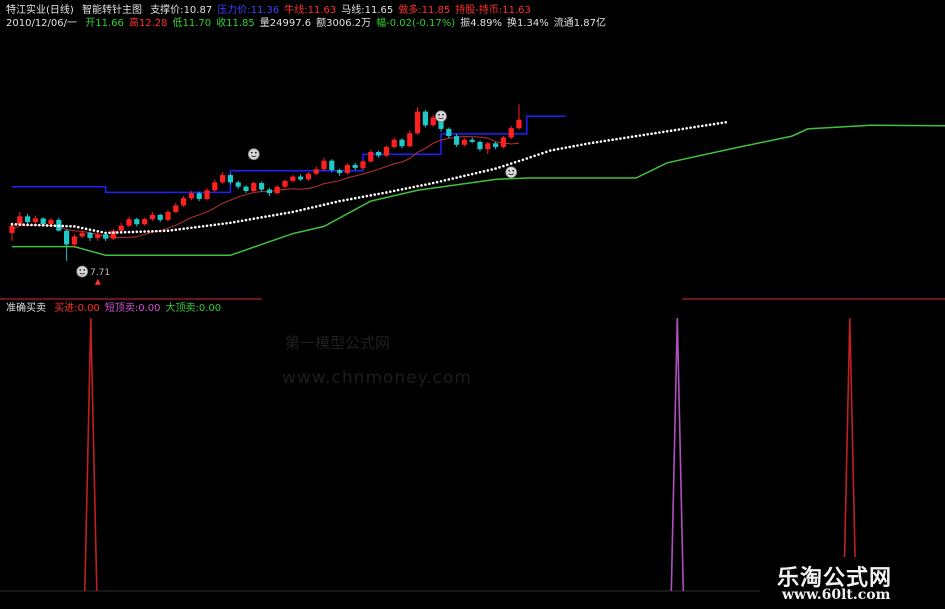  I want to click on quote-item-0: 开11.66, so click(104, 23).